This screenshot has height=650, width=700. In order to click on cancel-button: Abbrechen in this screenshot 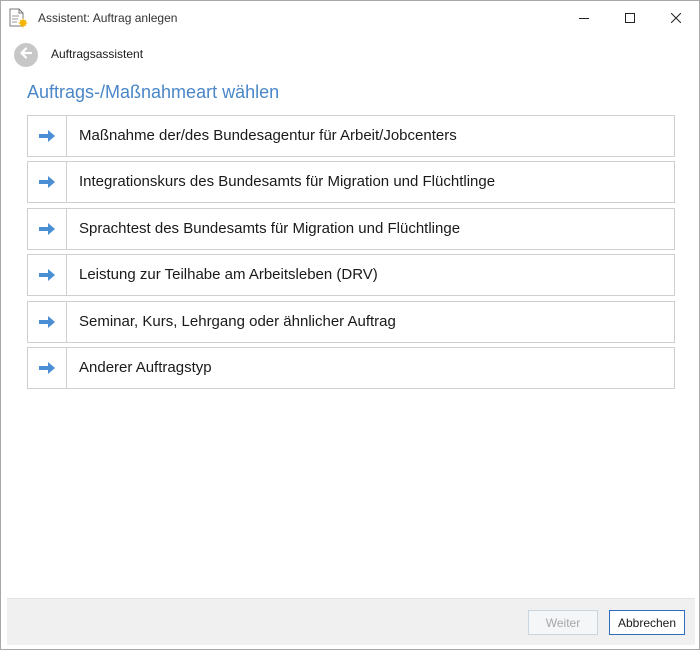, I will do `click(647, 622)`.